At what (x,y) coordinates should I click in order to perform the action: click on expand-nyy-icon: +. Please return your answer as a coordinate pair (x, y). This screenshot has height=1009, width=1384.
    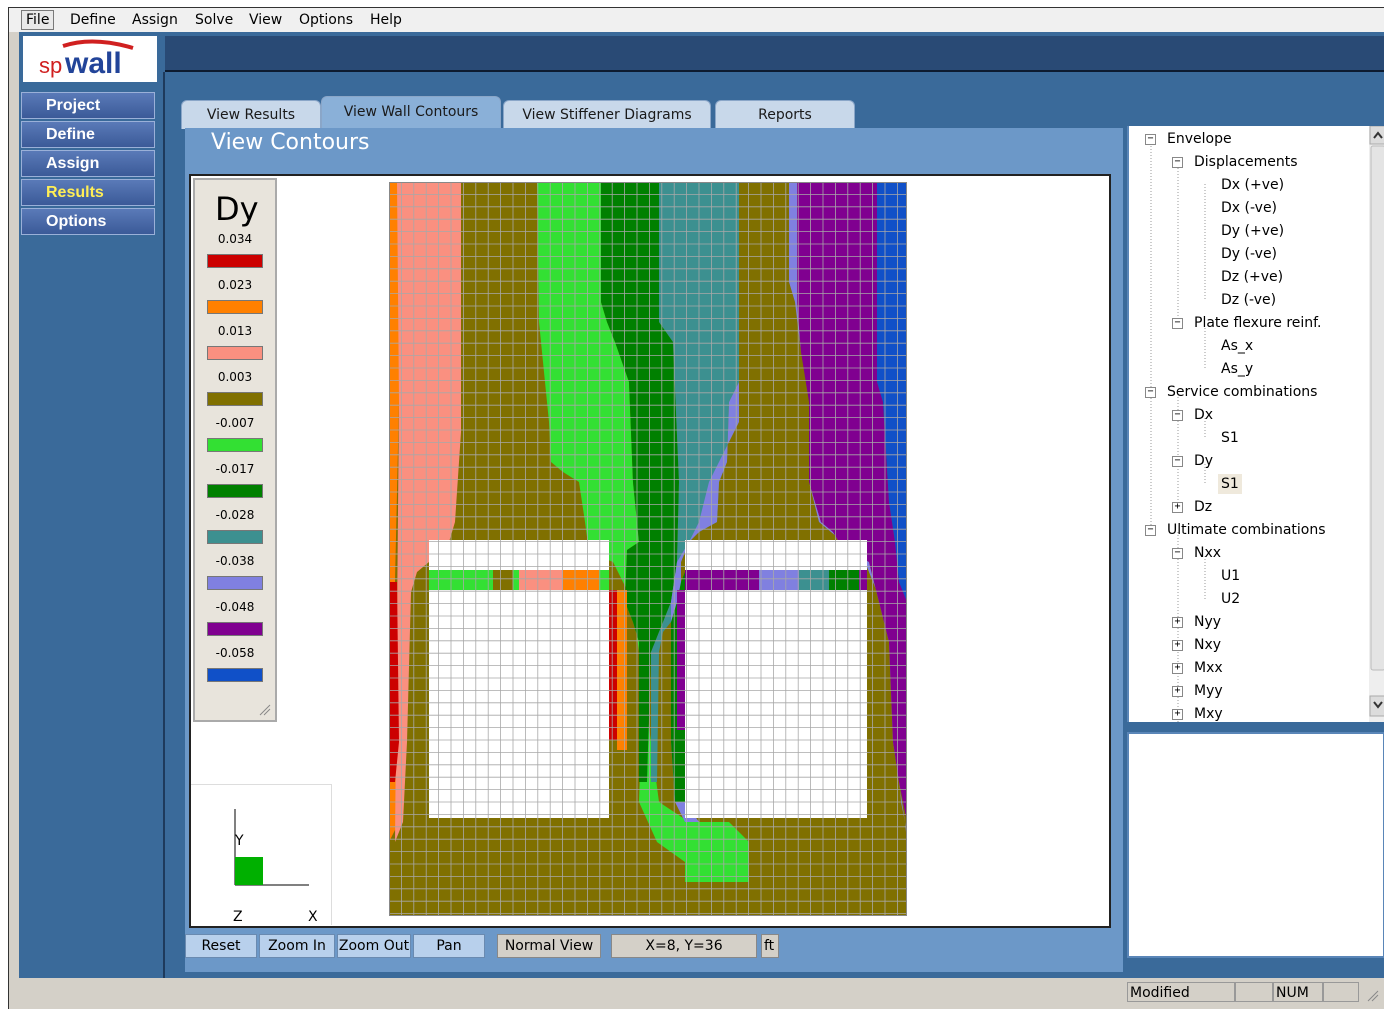
    Looking at the image, I should click on (1177, 622).